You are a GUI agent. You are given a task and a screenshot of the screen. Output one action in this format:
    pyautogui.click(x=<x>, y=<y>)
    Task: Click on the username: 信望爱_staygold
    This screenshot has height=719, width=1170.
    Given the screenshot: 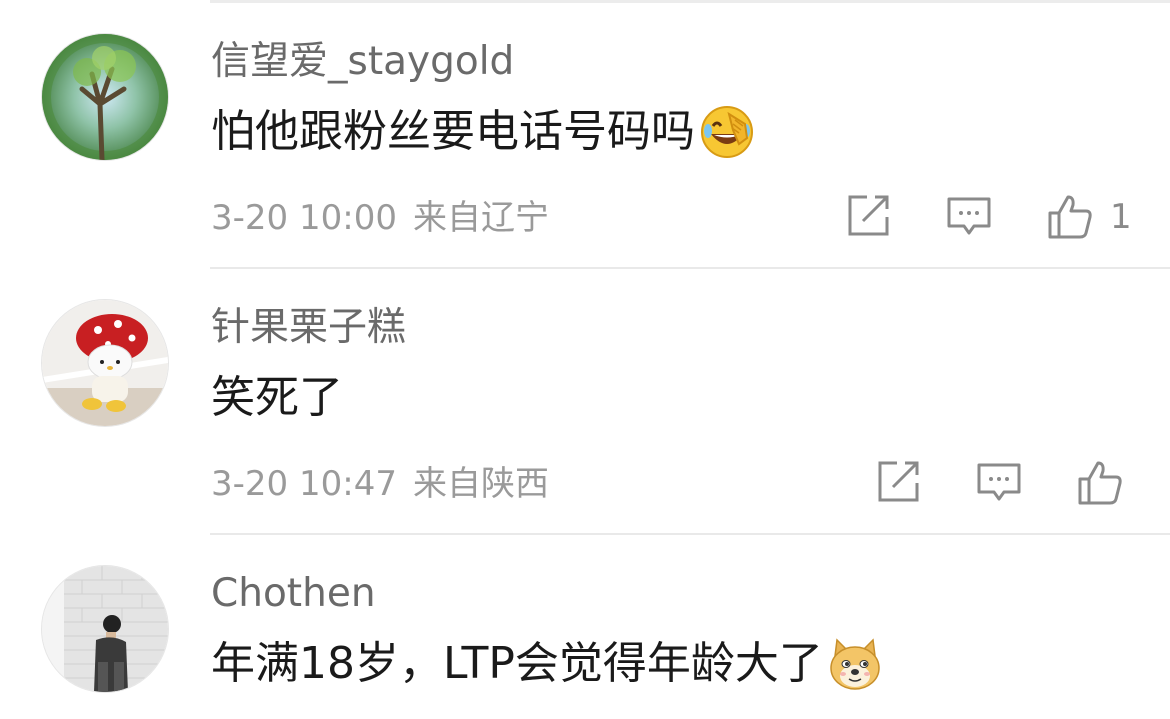 What is the action you would take?
    pyautogui.click(x=362, y=62)
    